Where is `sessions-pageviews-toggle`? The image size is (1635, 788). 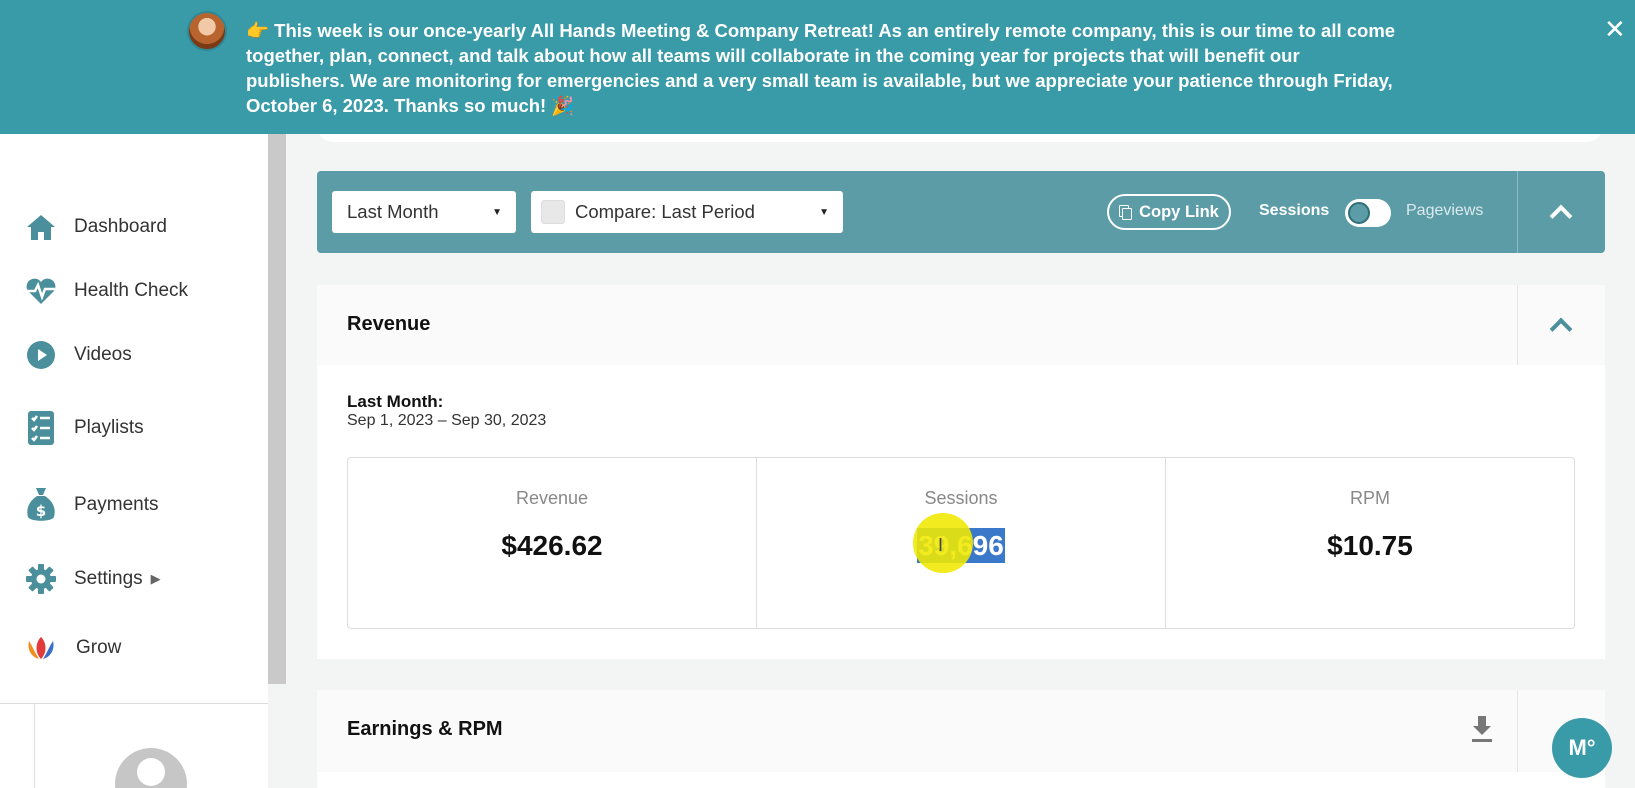 sessions-pageviews-toggle is located at coordinates (1368, 213).